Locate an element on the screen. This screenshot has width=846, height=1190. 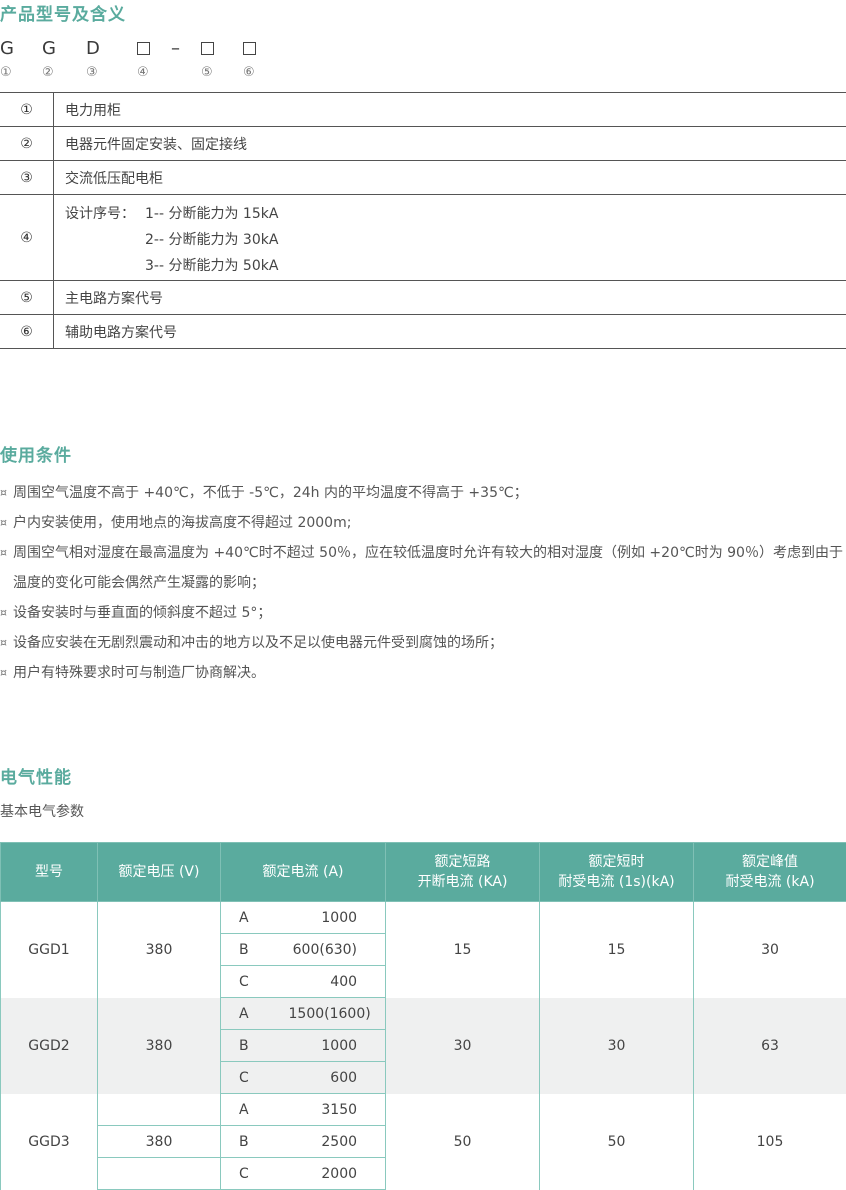
meaning-row: ⑥ 辅助电路方案代号 is located at coordinates (423, 332).